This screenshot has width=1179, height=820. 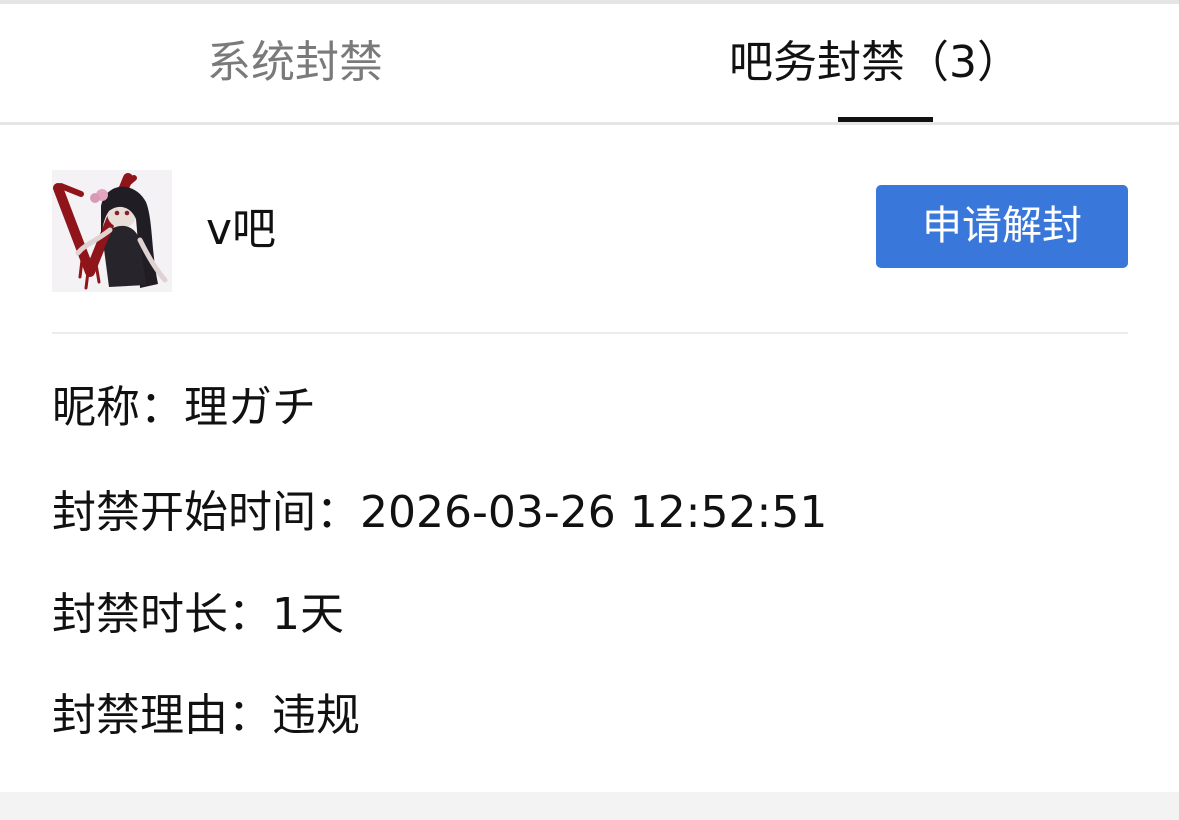 I want to click on nickname-value: 理ガチ, so click(x=250, y=407).